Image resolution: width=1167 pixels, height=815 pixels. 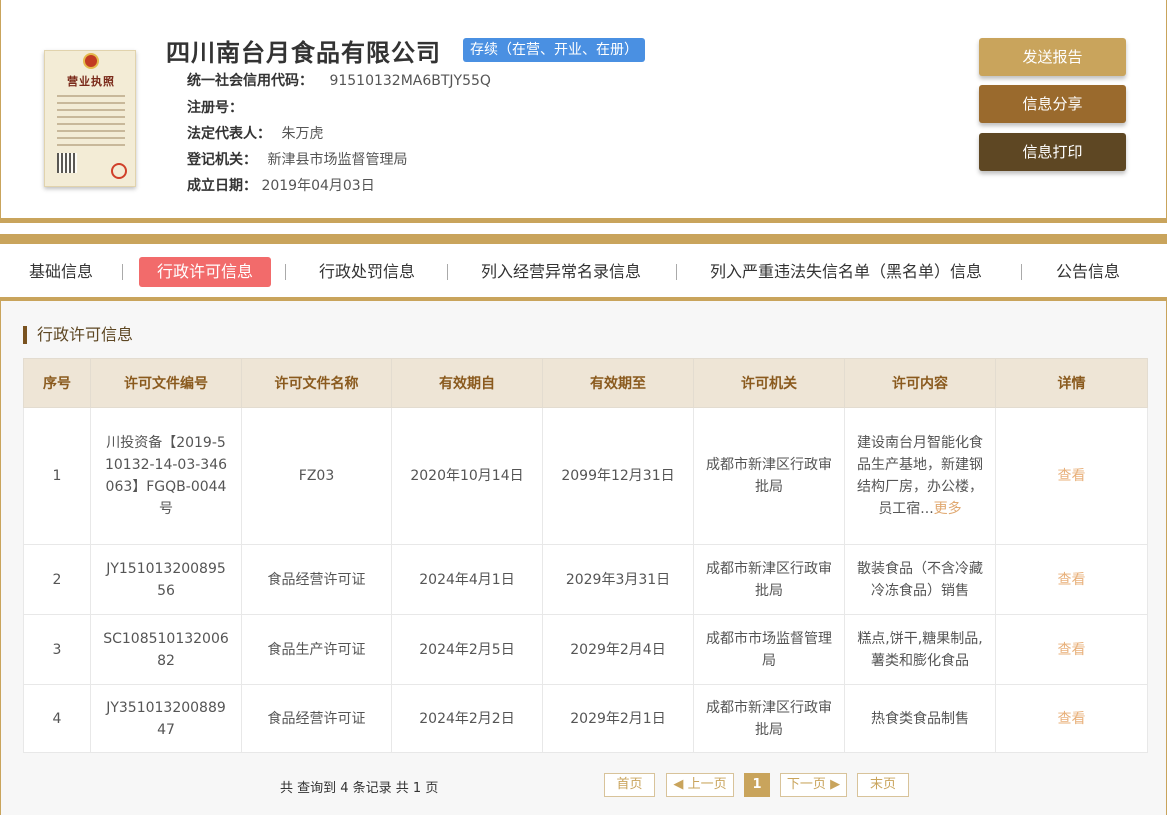 What do you see at coordinates (920, 718) in the screenshot?
I see `license-content: 热食类食品制售` at bounding box center [920, 718].